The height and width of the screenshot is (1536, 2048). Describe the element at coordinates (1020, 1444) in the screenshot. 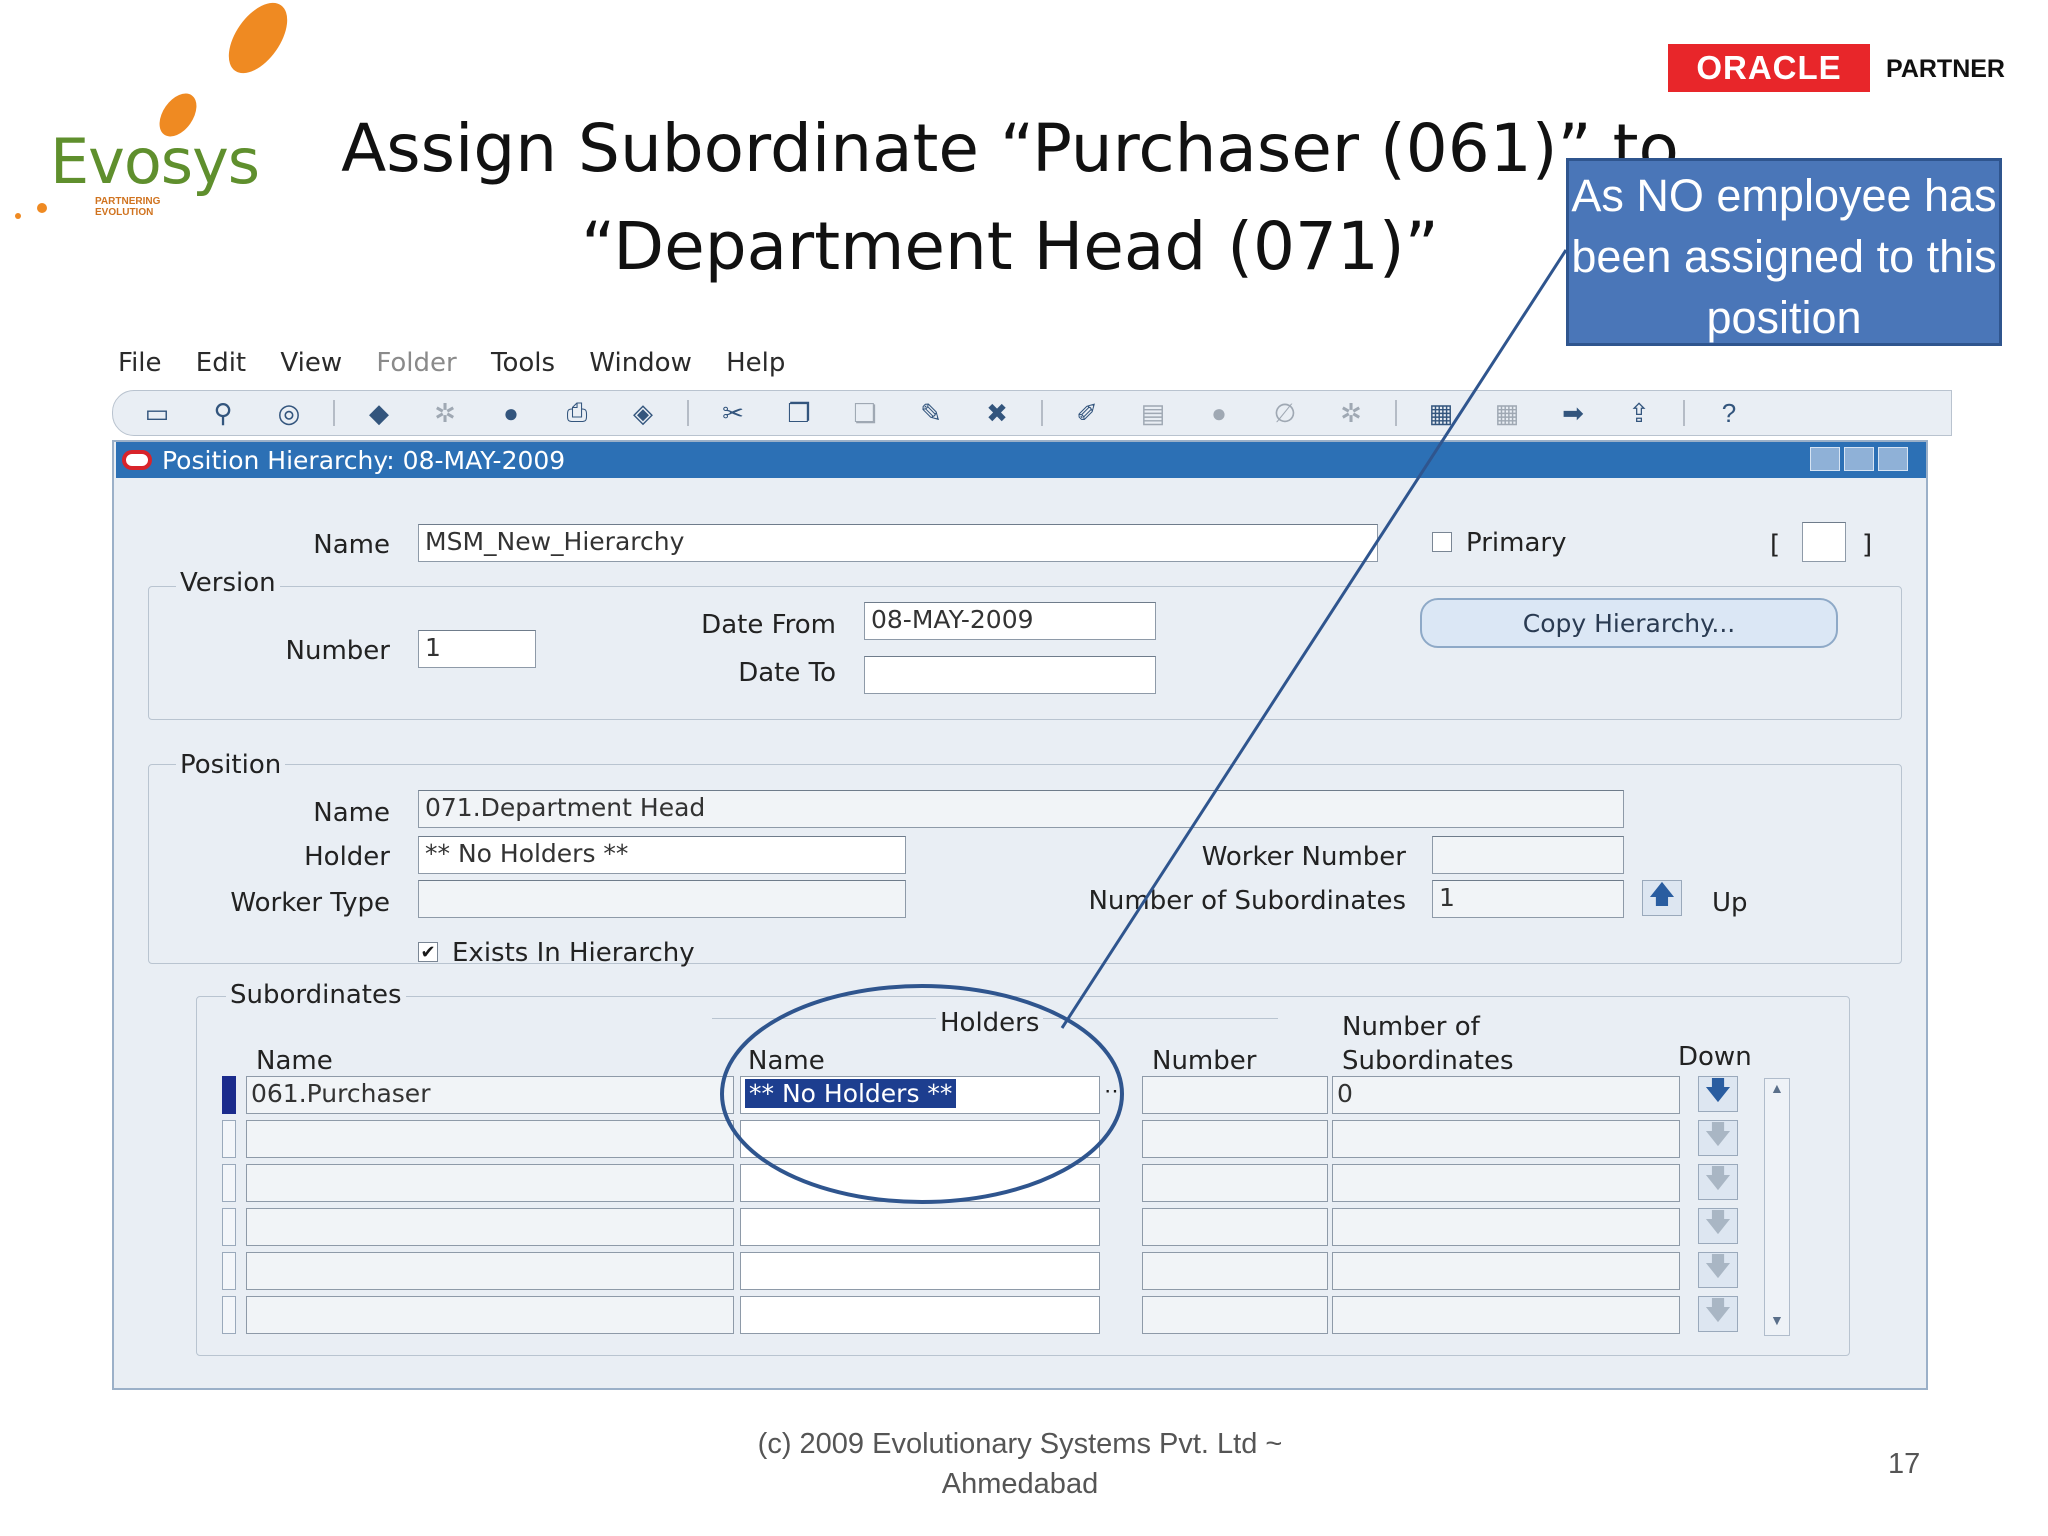

I see `footer-line1: (c) 2009 Evolutionary Systems Pvt. Ltd ~` at that location.